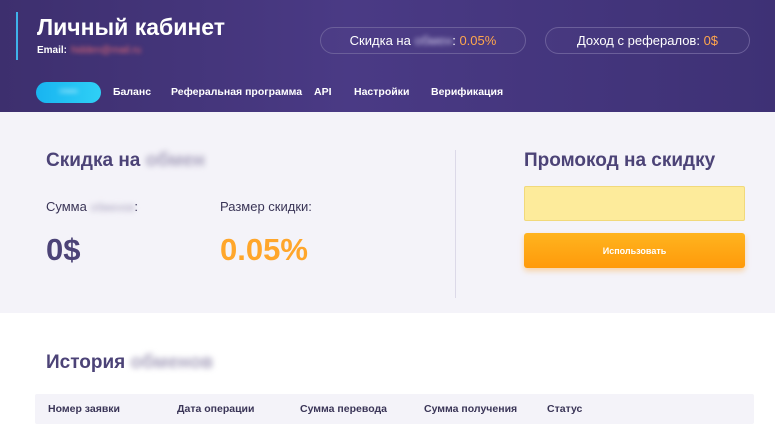 The width and height of the screenshot is (775, 438). I want to click on promo-title: Промокод на скидку, so click(620, 160).